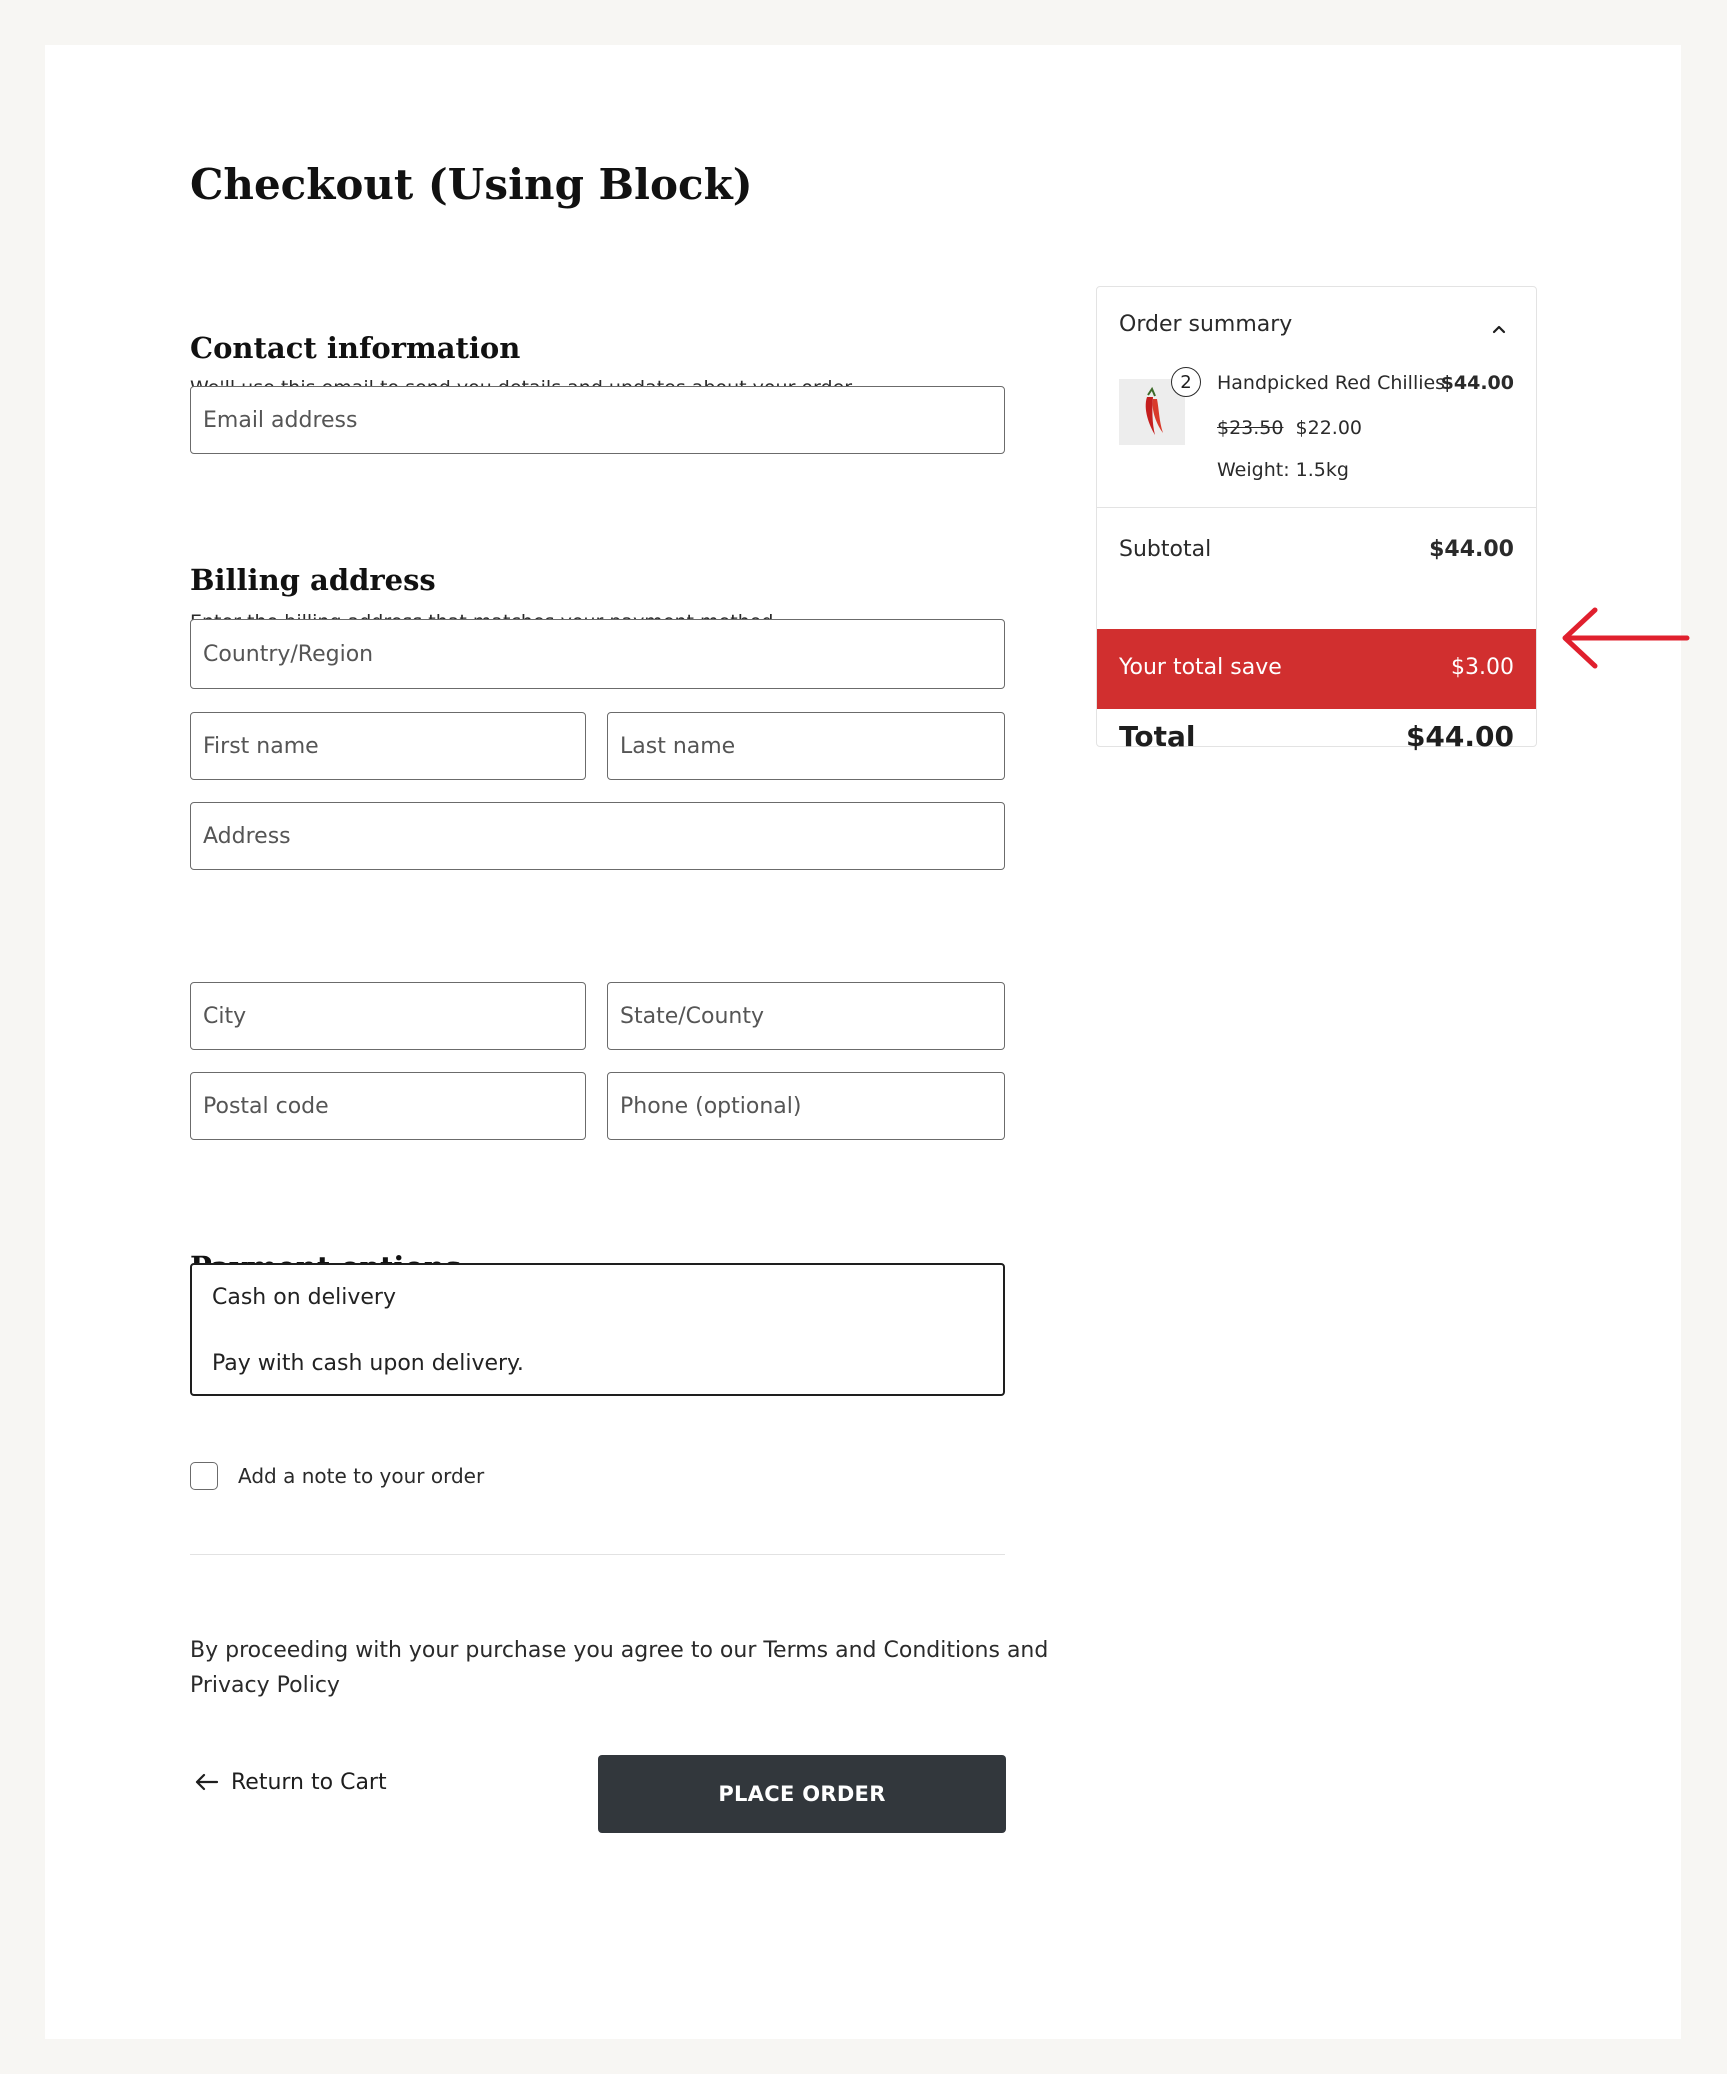 This screenshot has height=2074, width=1727. I want to click on product-line-total: $44.00, so click(1477, 383).